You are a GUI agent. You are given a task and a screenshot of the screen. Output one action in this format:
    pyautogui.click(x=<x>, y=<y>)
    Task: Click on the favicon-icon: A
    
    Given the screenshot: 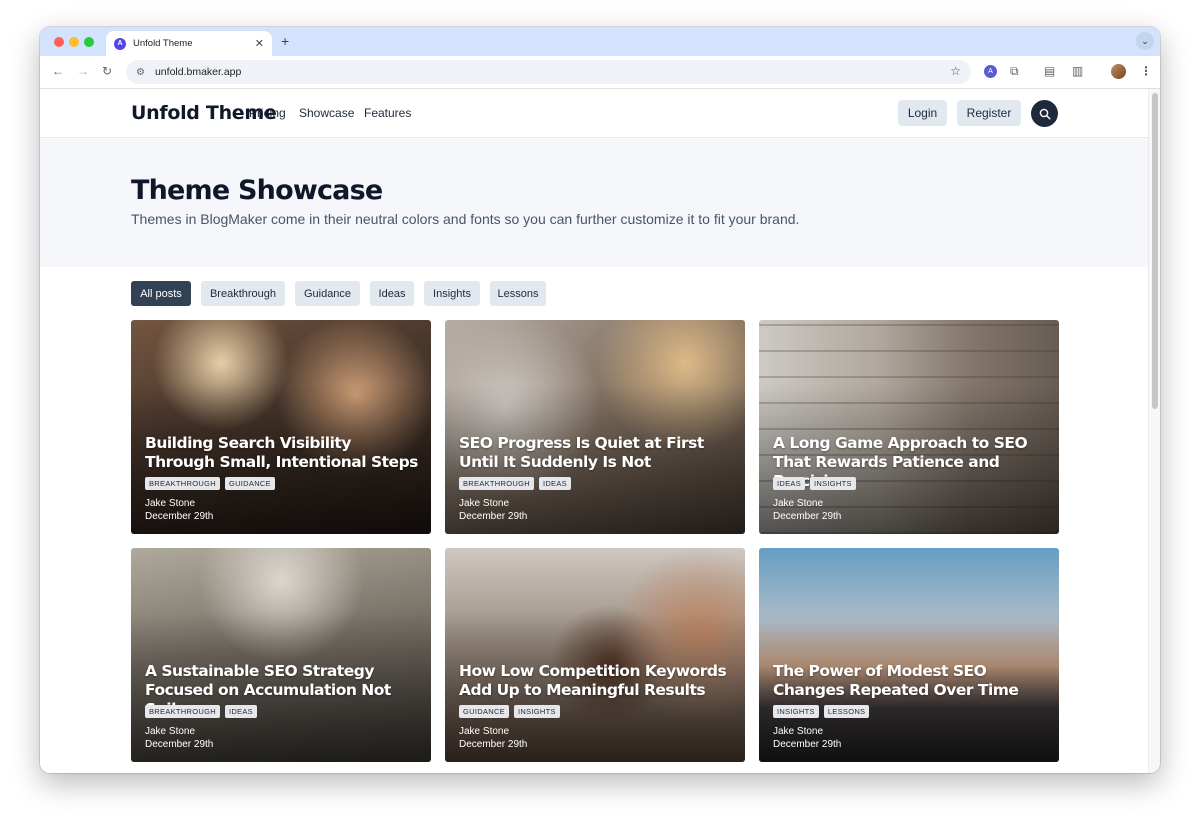 What is the action you would take?
    pyautogui.click(x=120, y=43)
    